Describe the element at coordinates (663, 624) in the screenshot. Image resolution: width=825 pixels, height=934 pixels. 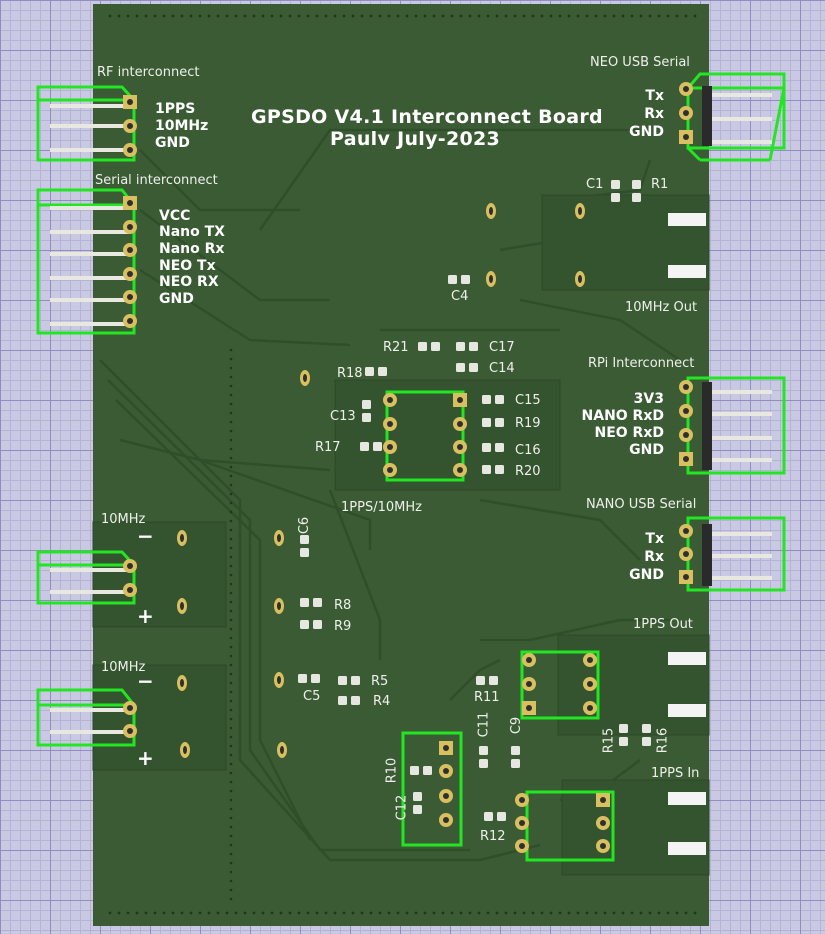
I see `section-1pps-out: 1PPS Out` at that location.